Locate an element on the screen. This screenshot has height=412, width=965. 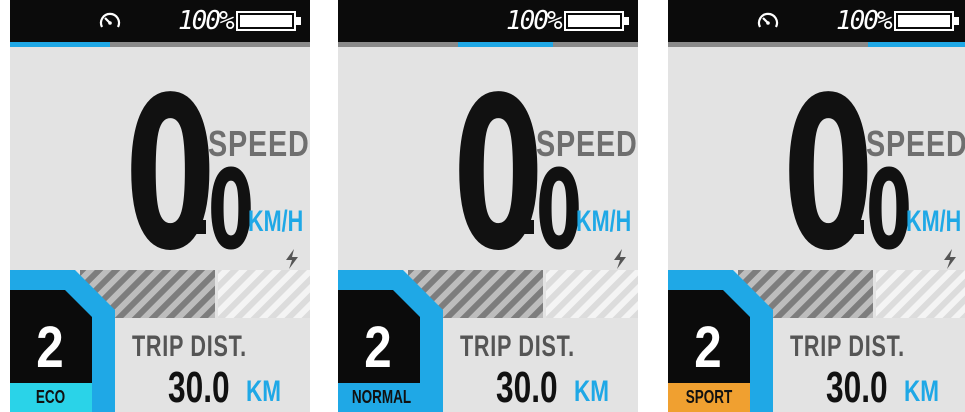
mode-text: NORMAL is located at coordinates (381, 397).